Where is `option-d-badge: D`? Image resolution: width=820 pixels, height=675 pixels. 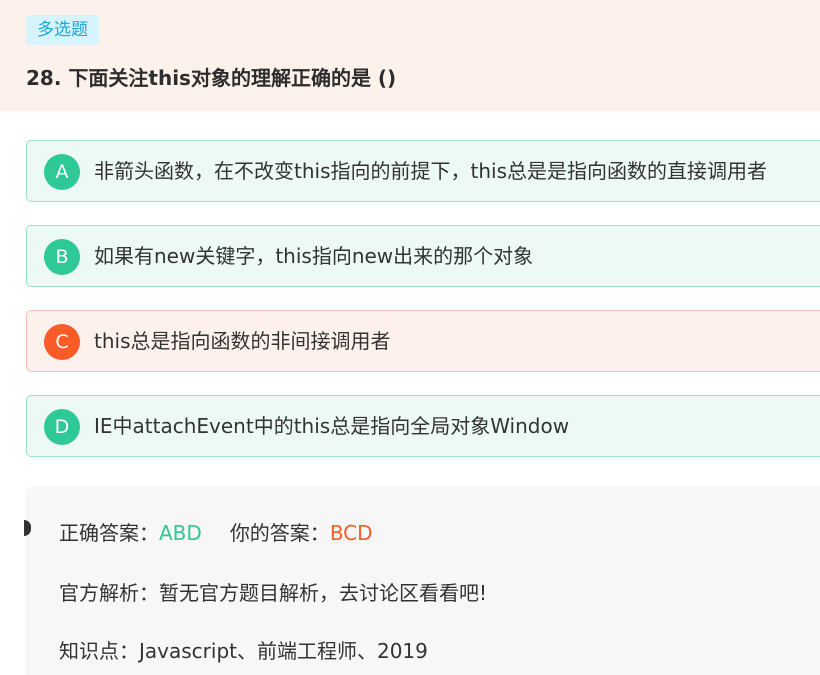
option-d-badge: D is located at coordinates (62, 427).